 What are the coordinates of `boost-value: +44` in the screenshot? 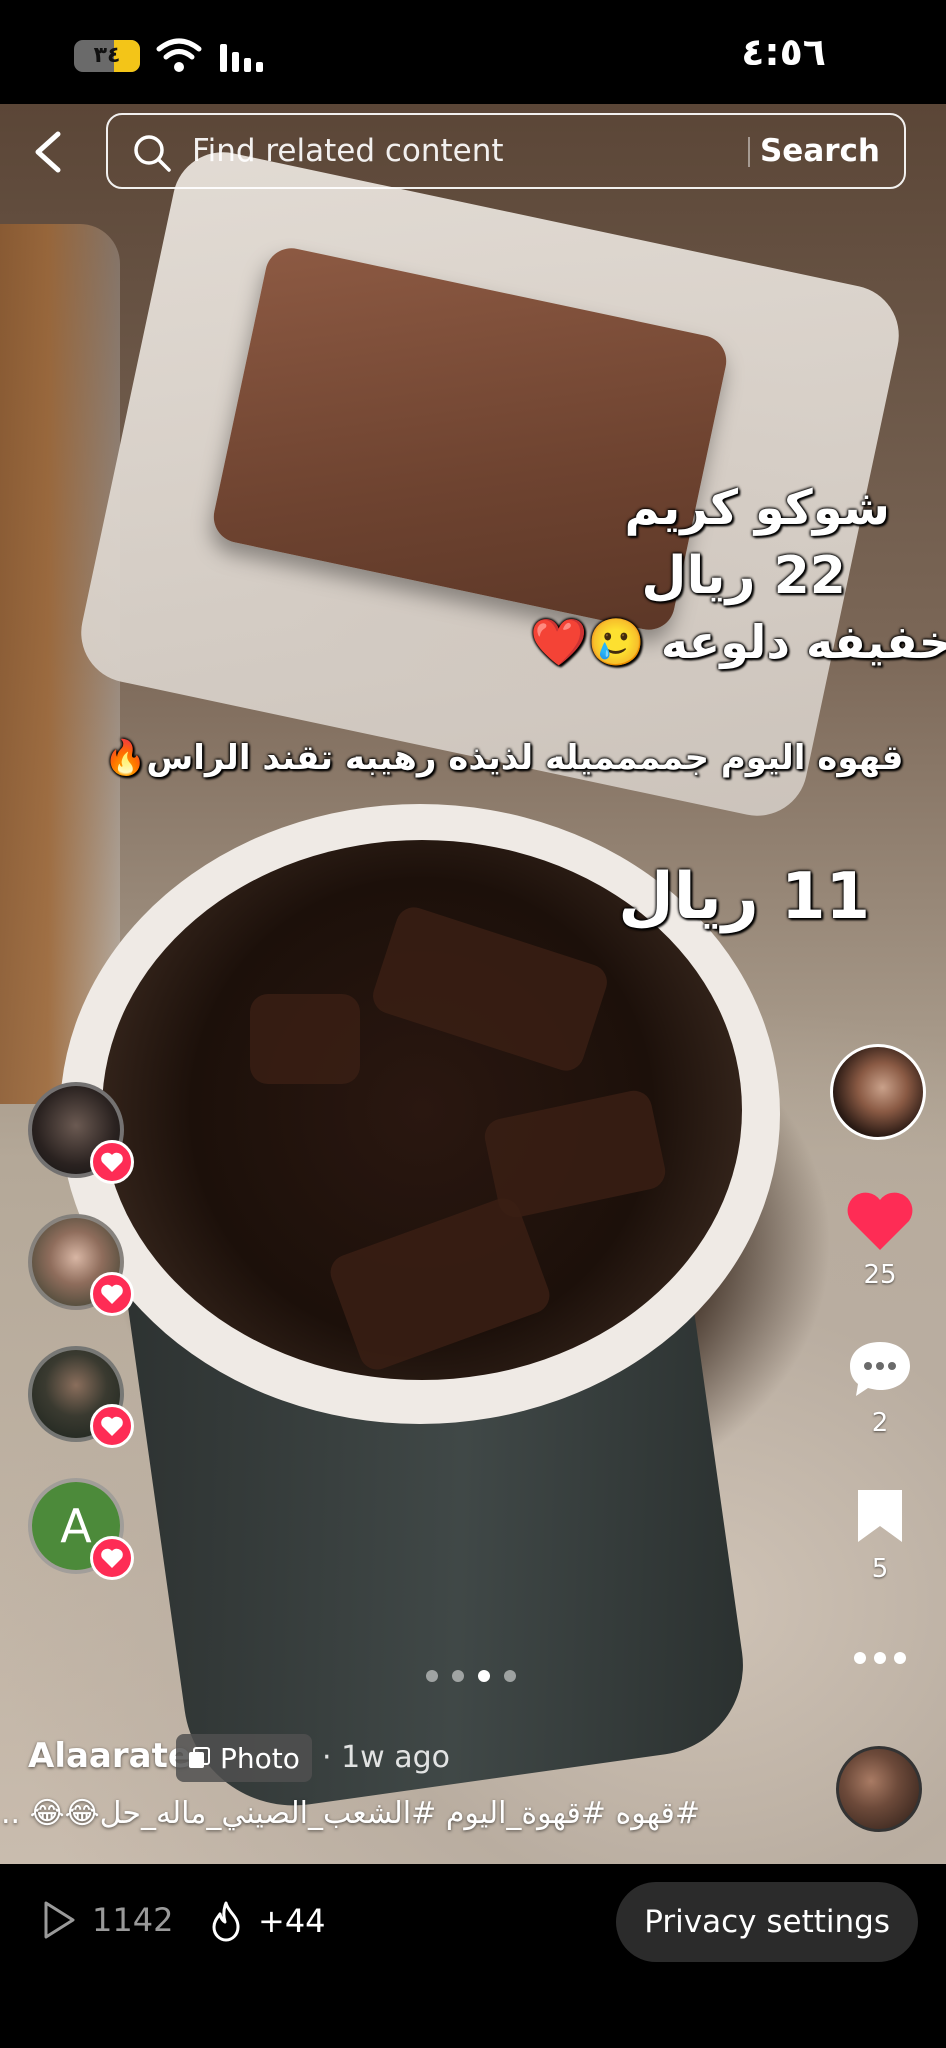 It's located at (292, 1921).